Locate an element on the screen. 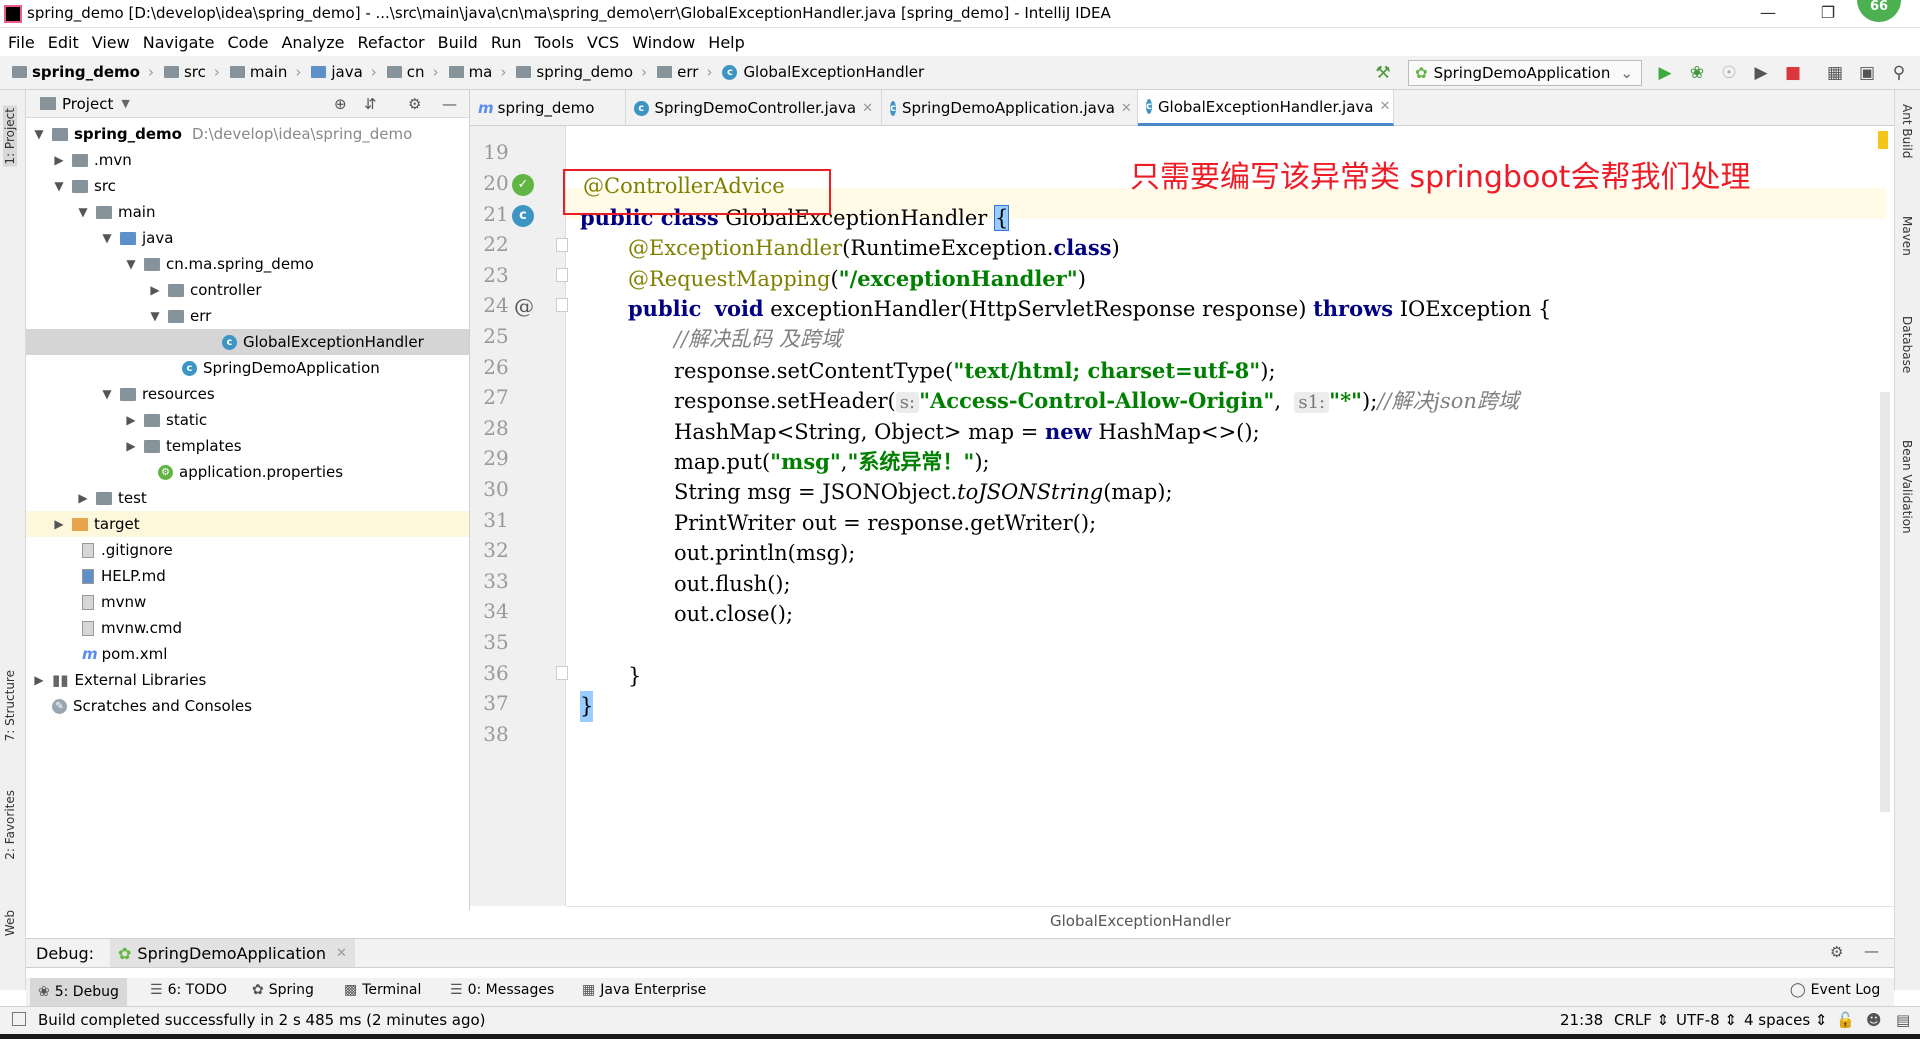 The height and width of the screenshot is (1039, 1920). editor-breadcrumb: GlobalExceptionHandler is located at coordinates (1230, 920).